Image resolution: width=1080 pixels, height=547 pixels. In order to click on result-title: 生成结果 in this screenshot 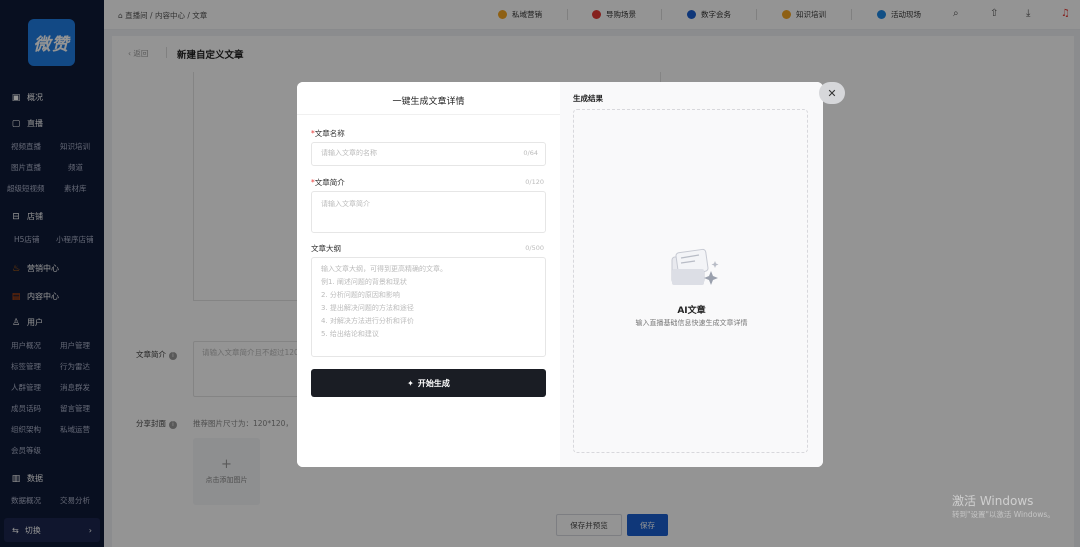, I will do `click(588, 98)`.